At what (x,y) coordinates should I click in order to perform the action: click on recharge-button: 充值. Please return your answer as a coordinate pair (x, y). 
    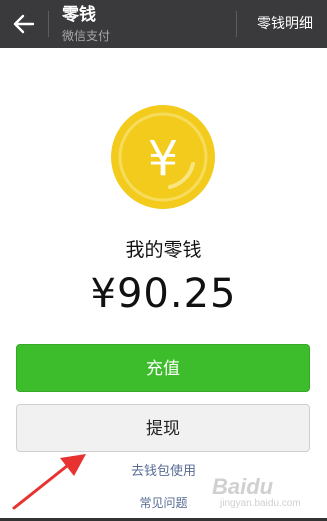
    Looking at the image, I should click on (163, 368).